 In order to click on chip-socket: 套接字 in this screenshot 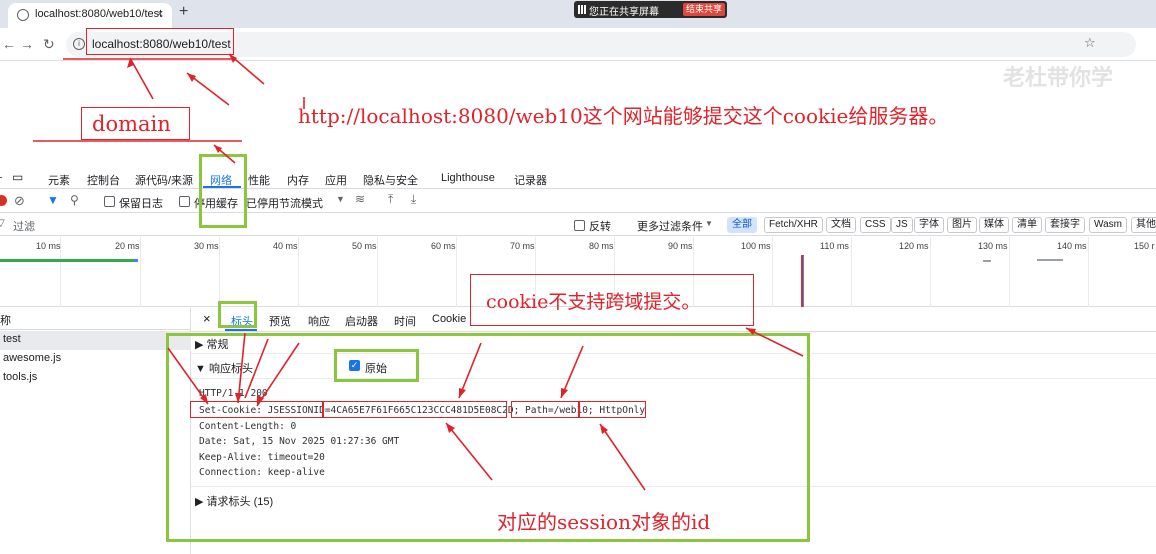, I will do `click(1065, 225)`.